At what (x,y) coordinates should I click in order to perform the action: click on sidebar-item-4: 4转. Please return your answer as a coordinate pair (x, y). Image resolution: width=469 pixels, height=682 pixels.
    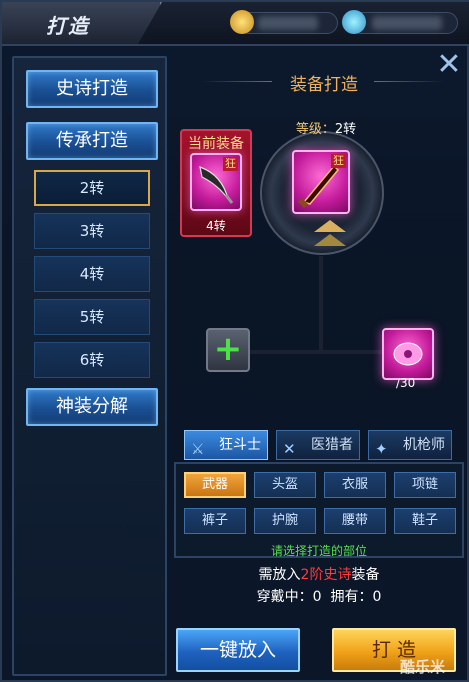
    Looking at the image, I should click on (92, 274).